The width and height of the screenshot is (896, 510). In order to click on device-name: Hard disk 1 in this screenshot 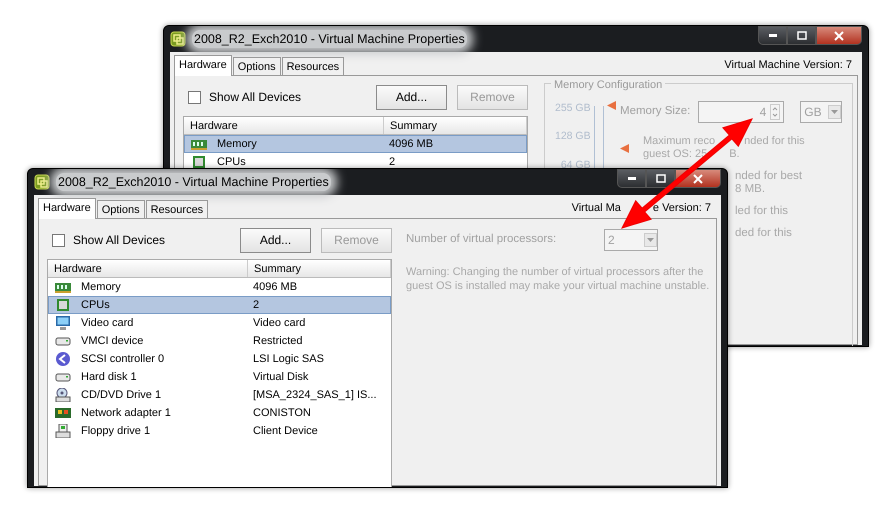, I will do `click(109, 377)`.